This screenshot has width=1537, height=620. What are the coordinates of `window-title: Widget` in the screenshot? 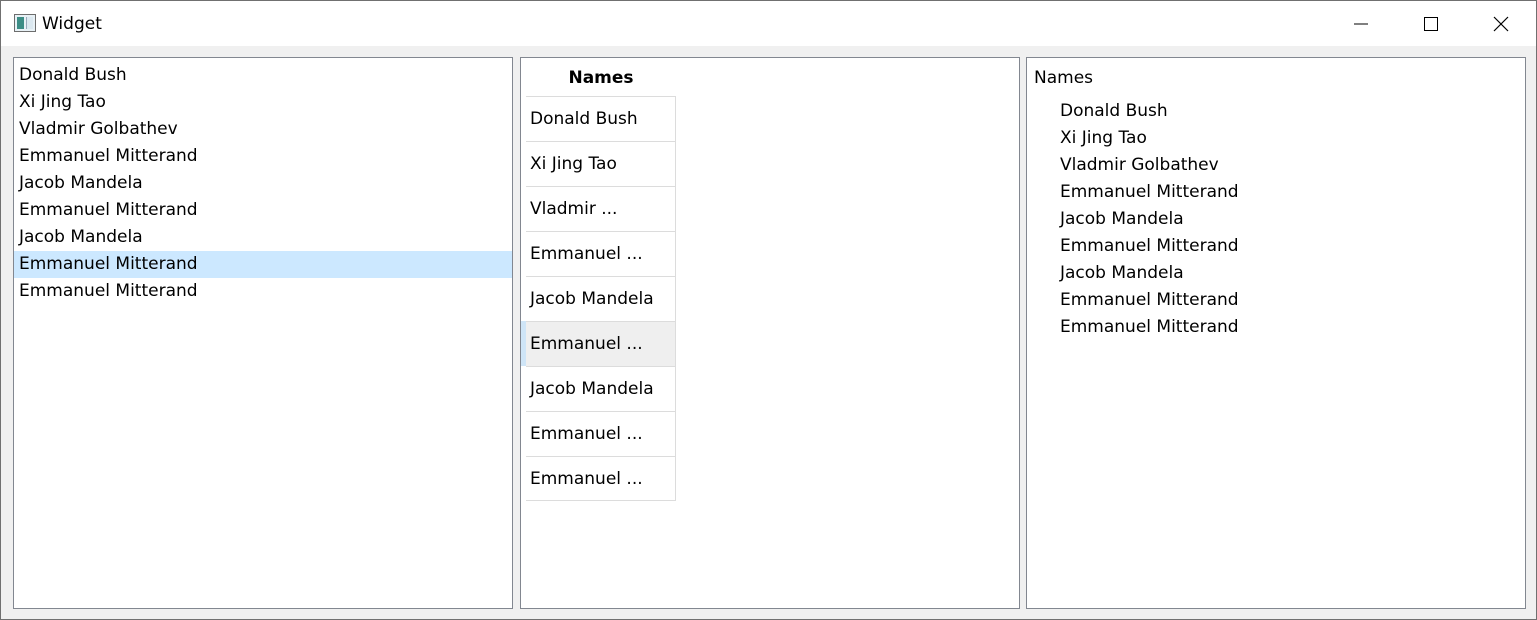 It's located at (72, 24).